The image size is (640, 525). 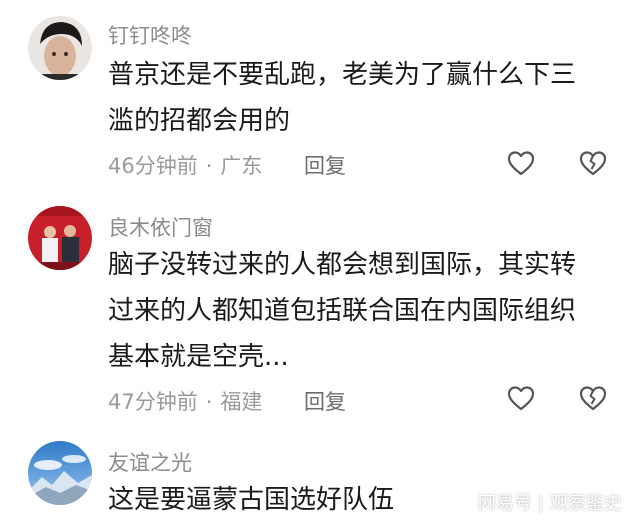 I want to click on username: 友谊之光, so click(x=150, y=462).